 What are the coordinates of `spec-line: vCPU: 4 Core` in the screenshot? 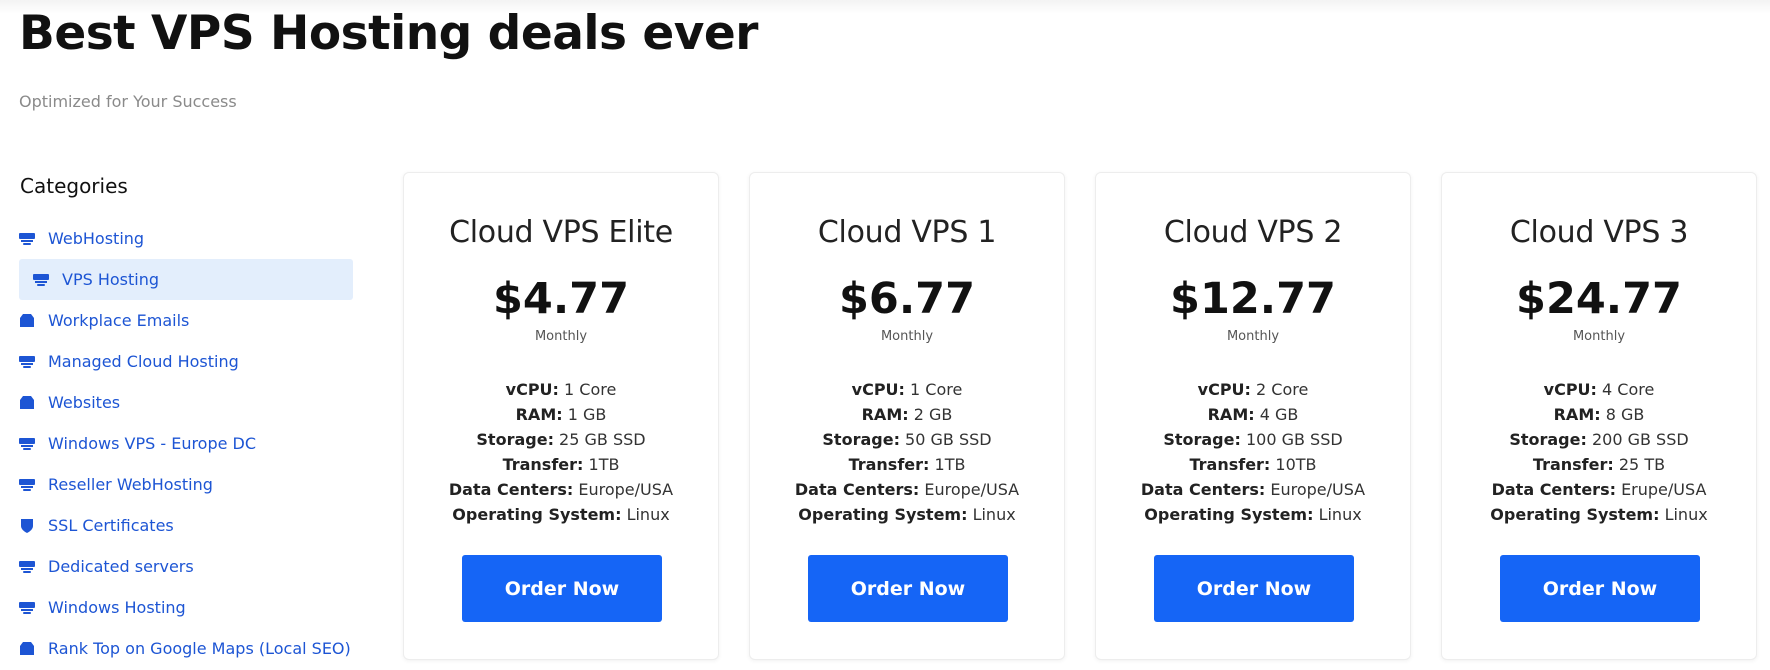 It's located at (1599, 389).